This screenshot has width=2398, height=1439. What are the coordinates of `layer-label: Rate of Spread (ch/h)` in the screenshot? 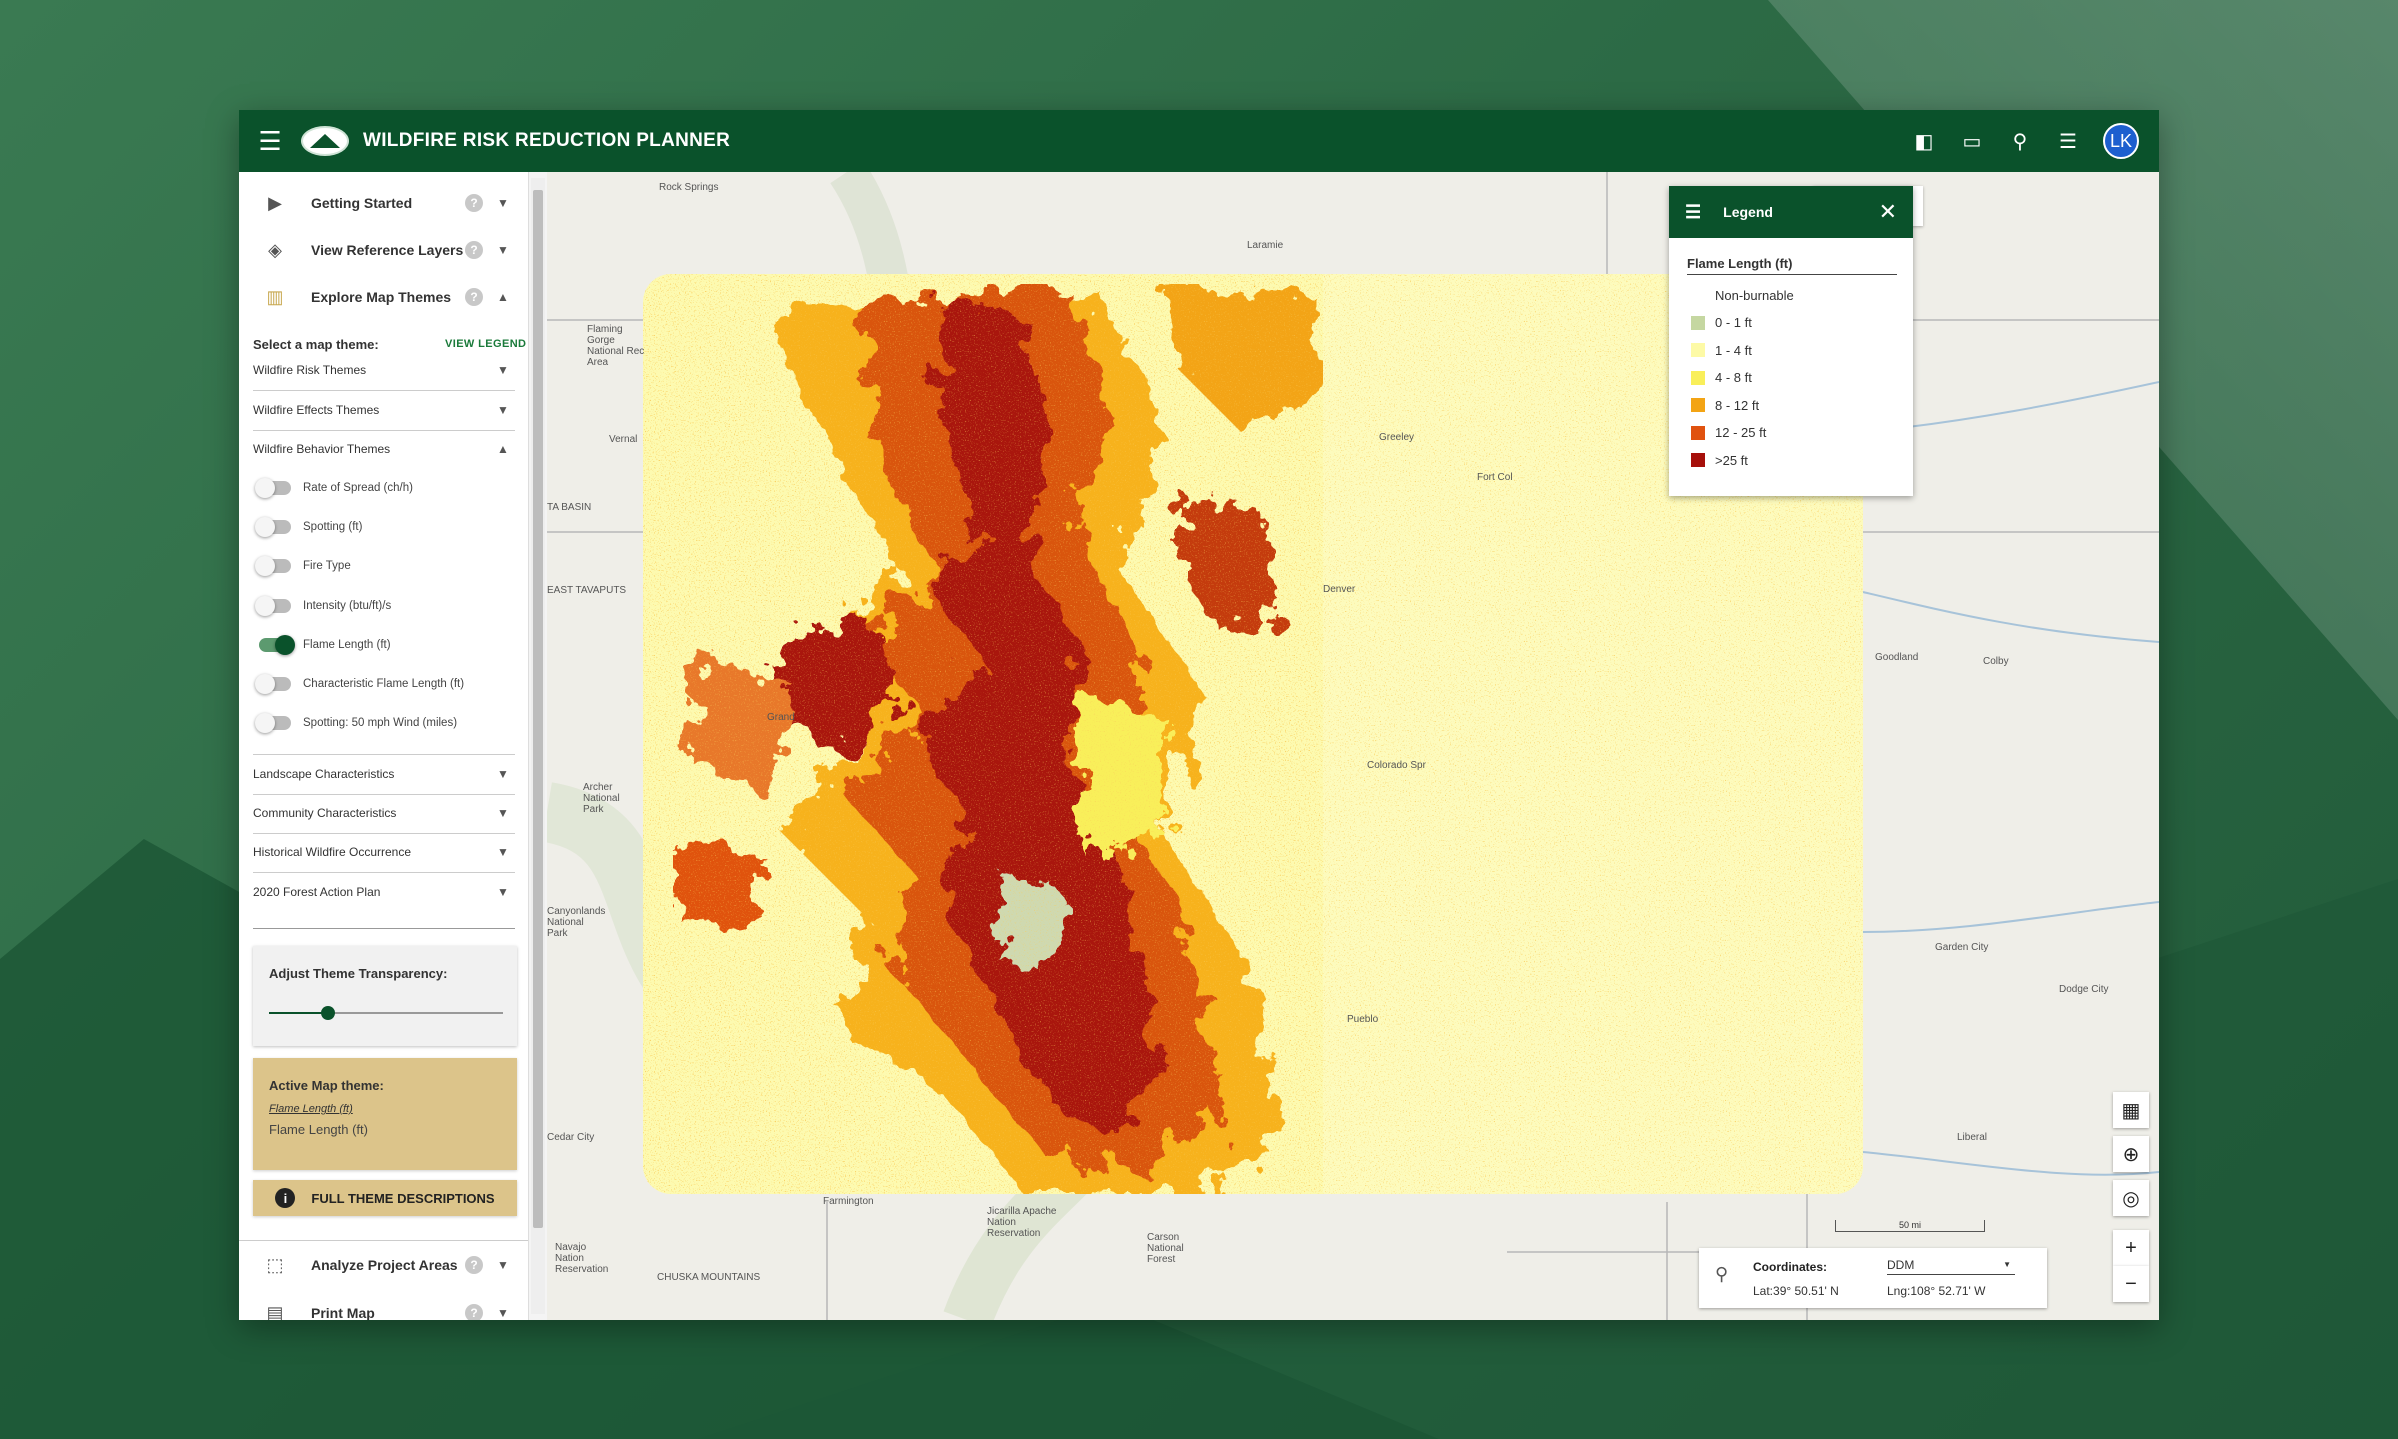 It's located at (358, 488).